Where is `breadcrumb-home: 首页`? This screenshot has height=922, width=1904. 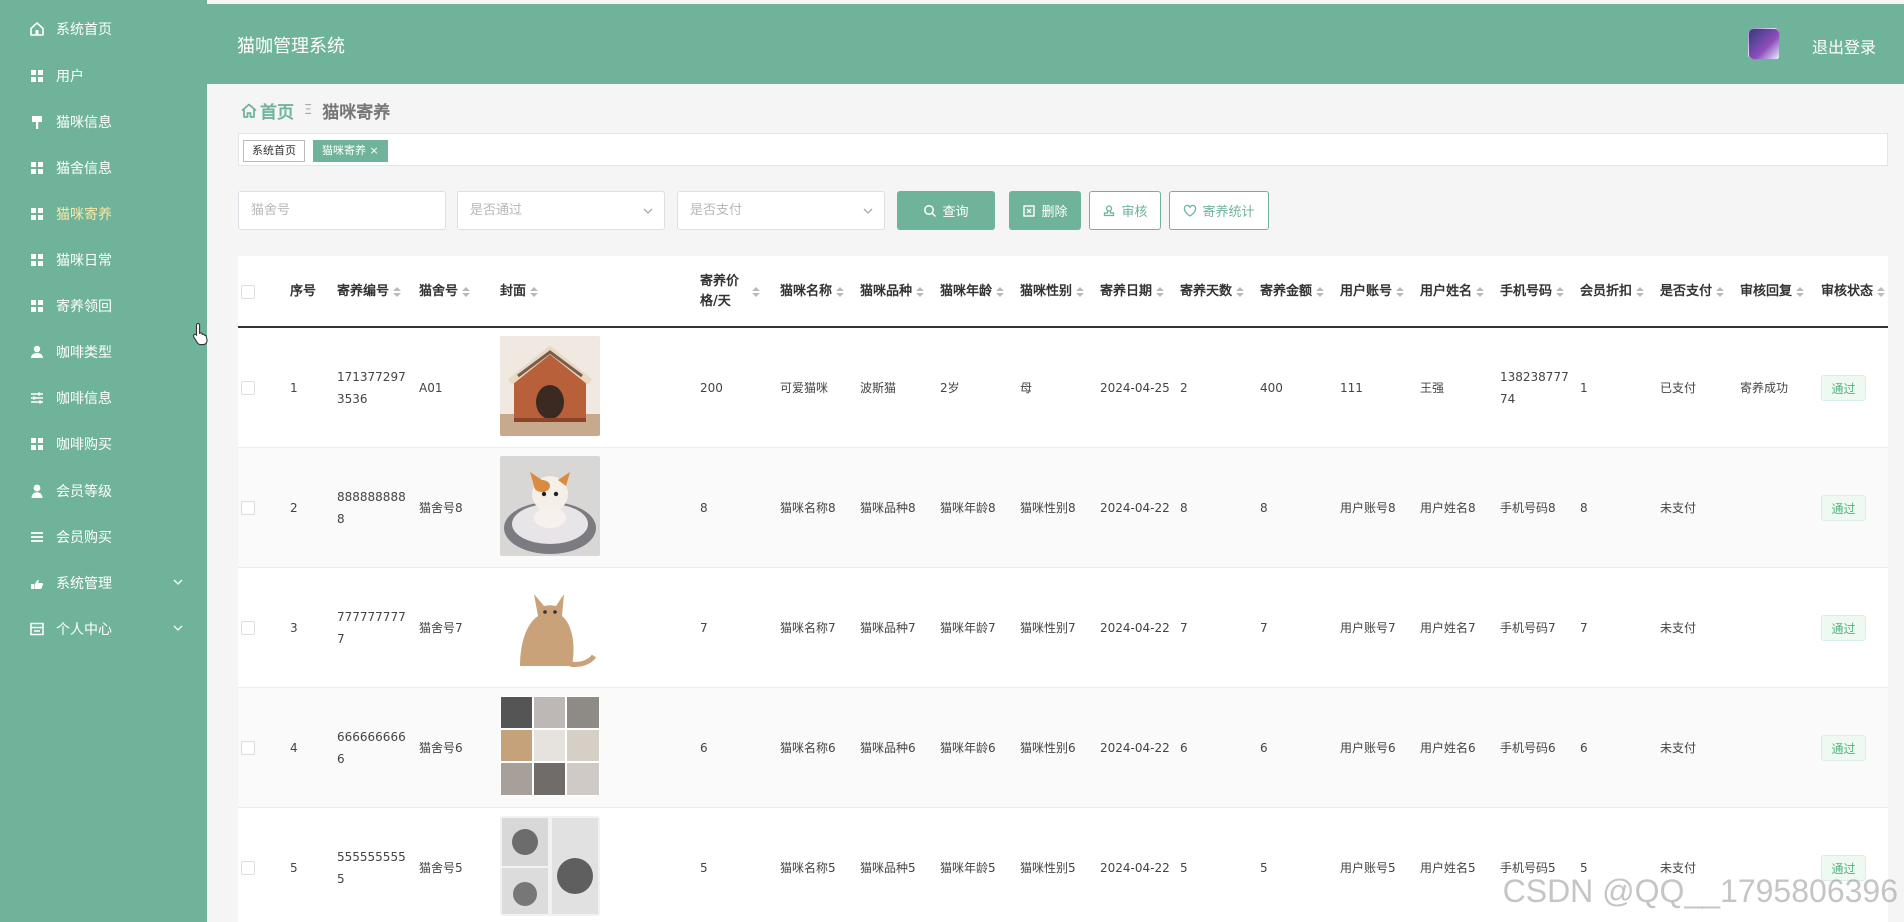 breadcrumb-home: 首页 is located at coordinates (277, 110).